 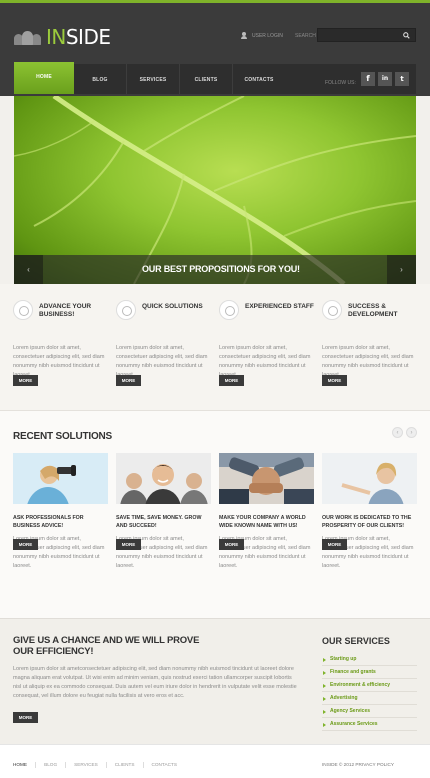 I want to click on logo-text: INSIDE, so click(x=78, y=37).